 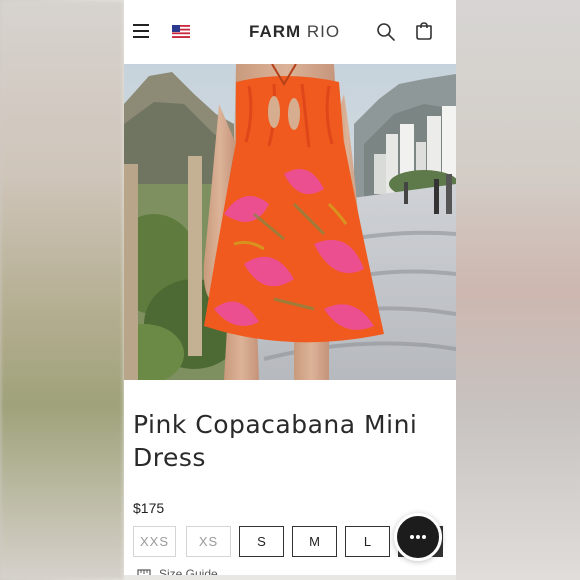 What do you see at coordinates (275, 31) in the screenshot?
I see `logo-main: FARM` at bounding box center [275, 31].